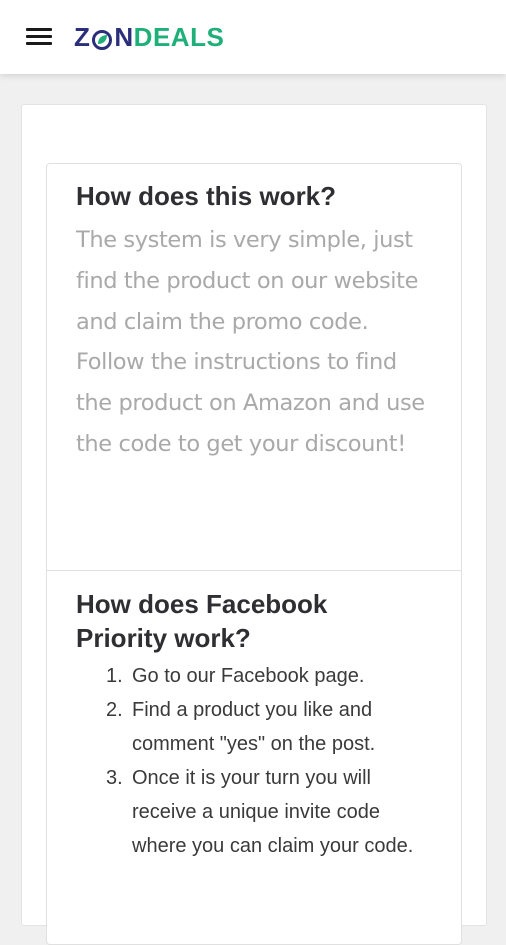  I want to click on hamburger-menu-button, so click(39, 37).